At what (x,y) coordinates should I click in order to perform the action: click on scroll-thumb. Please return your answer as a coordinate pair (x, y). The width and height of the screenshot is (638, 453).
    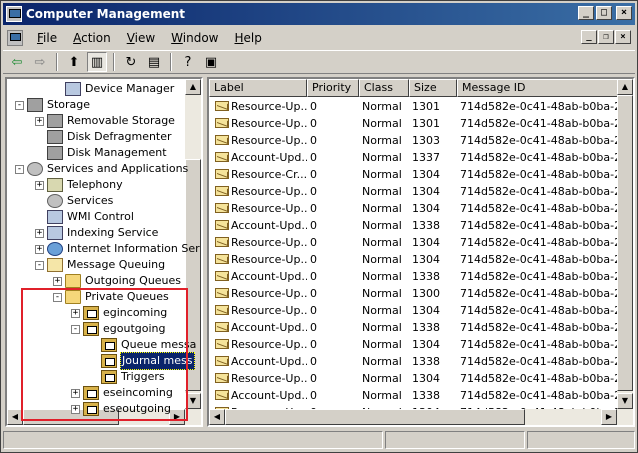
    Looking at the image, I should click on (625, 243).